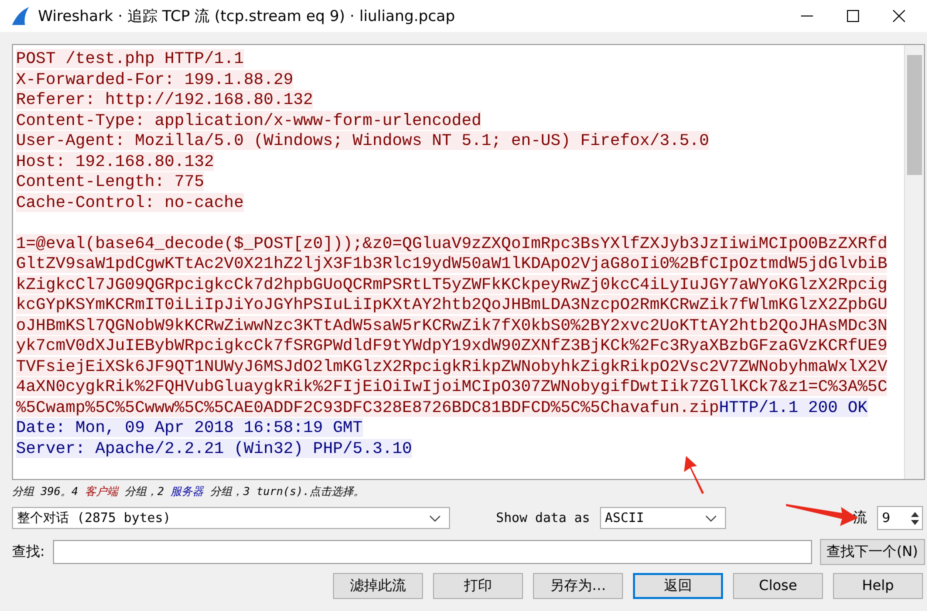 This screenshot has width=927, height=611. Describe the element at coordinates (101, 491) in the screenshot. I see `status-text: 客户端` at that location.